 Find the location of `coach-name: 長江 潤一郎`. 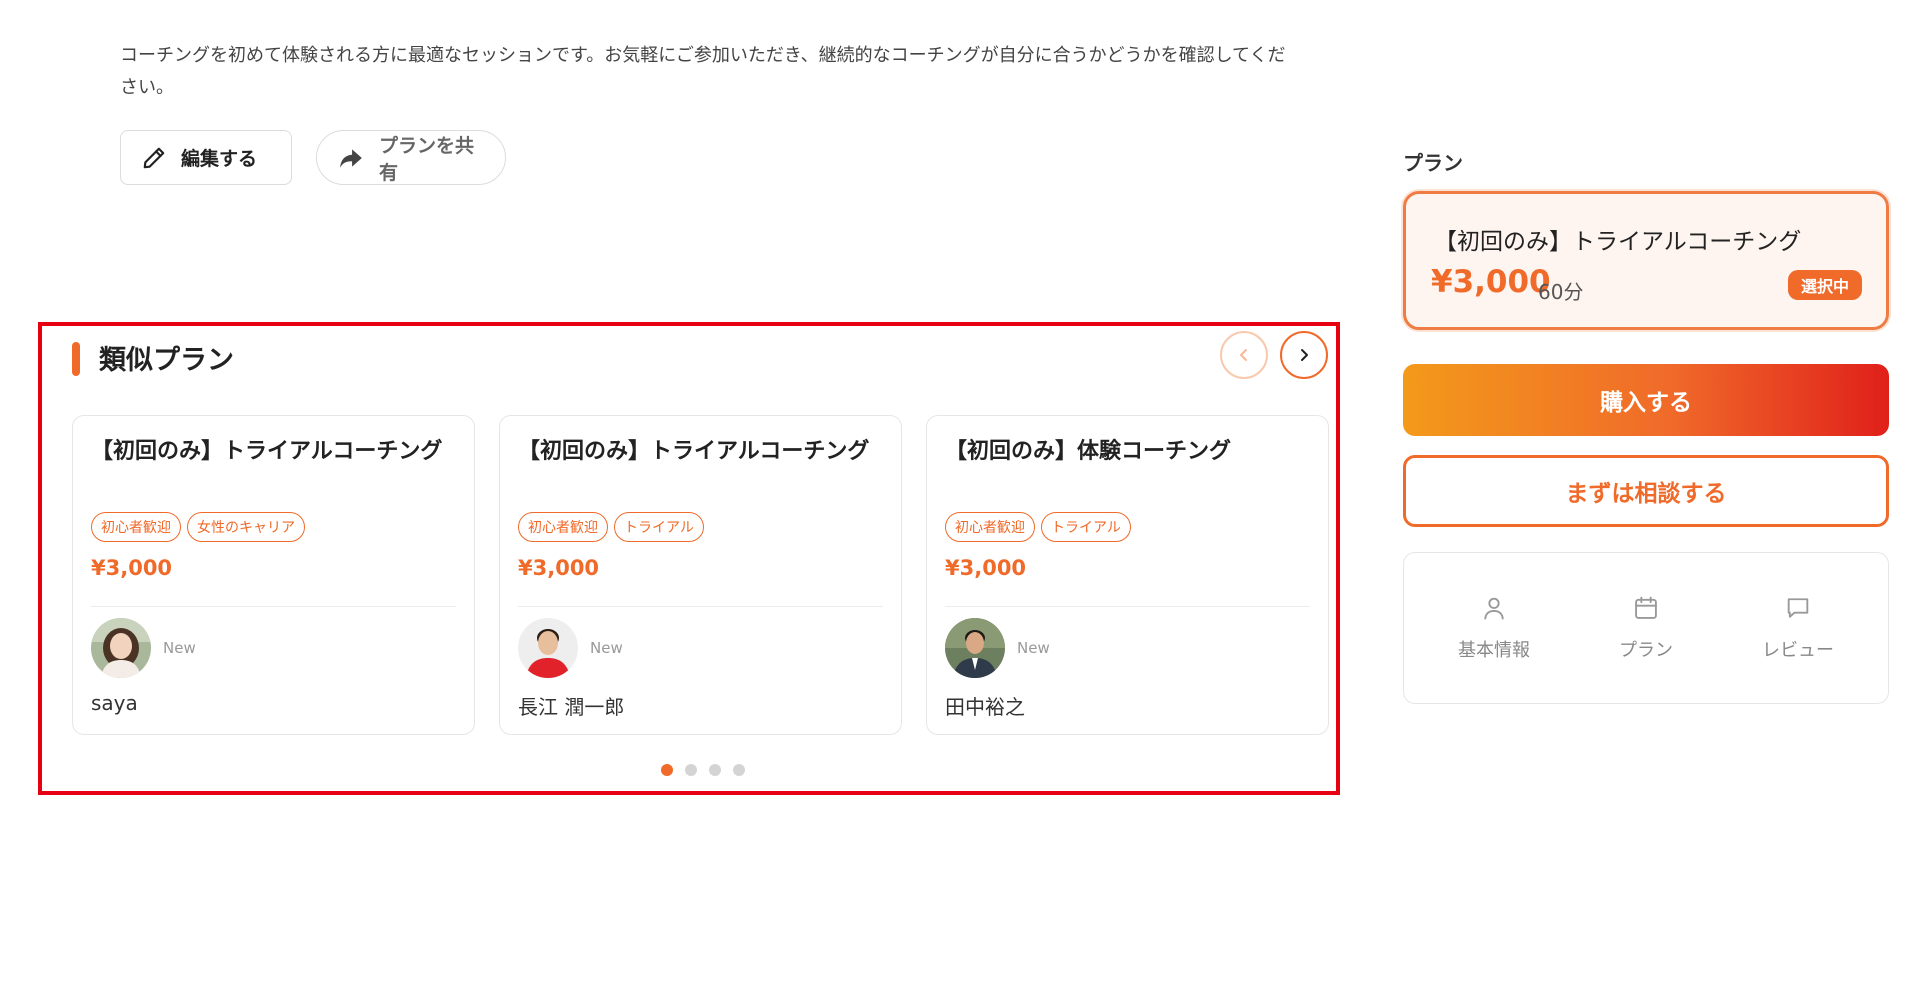

coach-name: 長江 潤一郎 is located at coordinates (571, 707).